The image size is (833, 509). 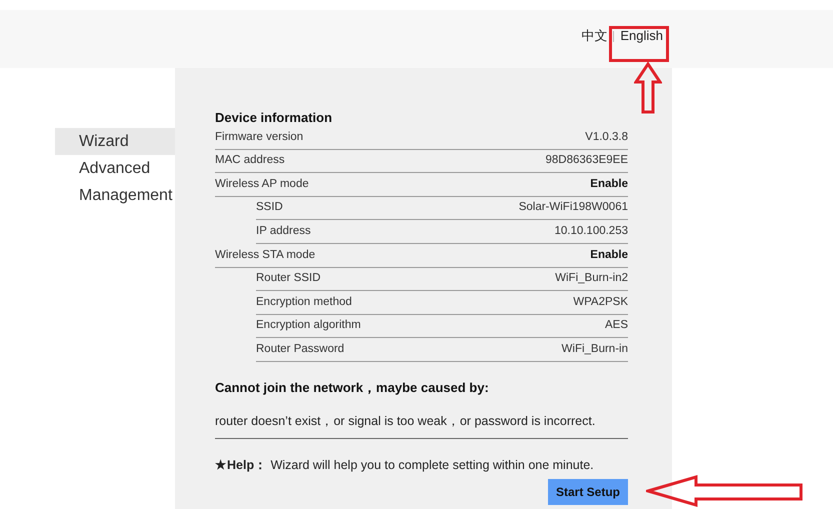 I want to click on highlight-frame, so click(x=639, y=44).